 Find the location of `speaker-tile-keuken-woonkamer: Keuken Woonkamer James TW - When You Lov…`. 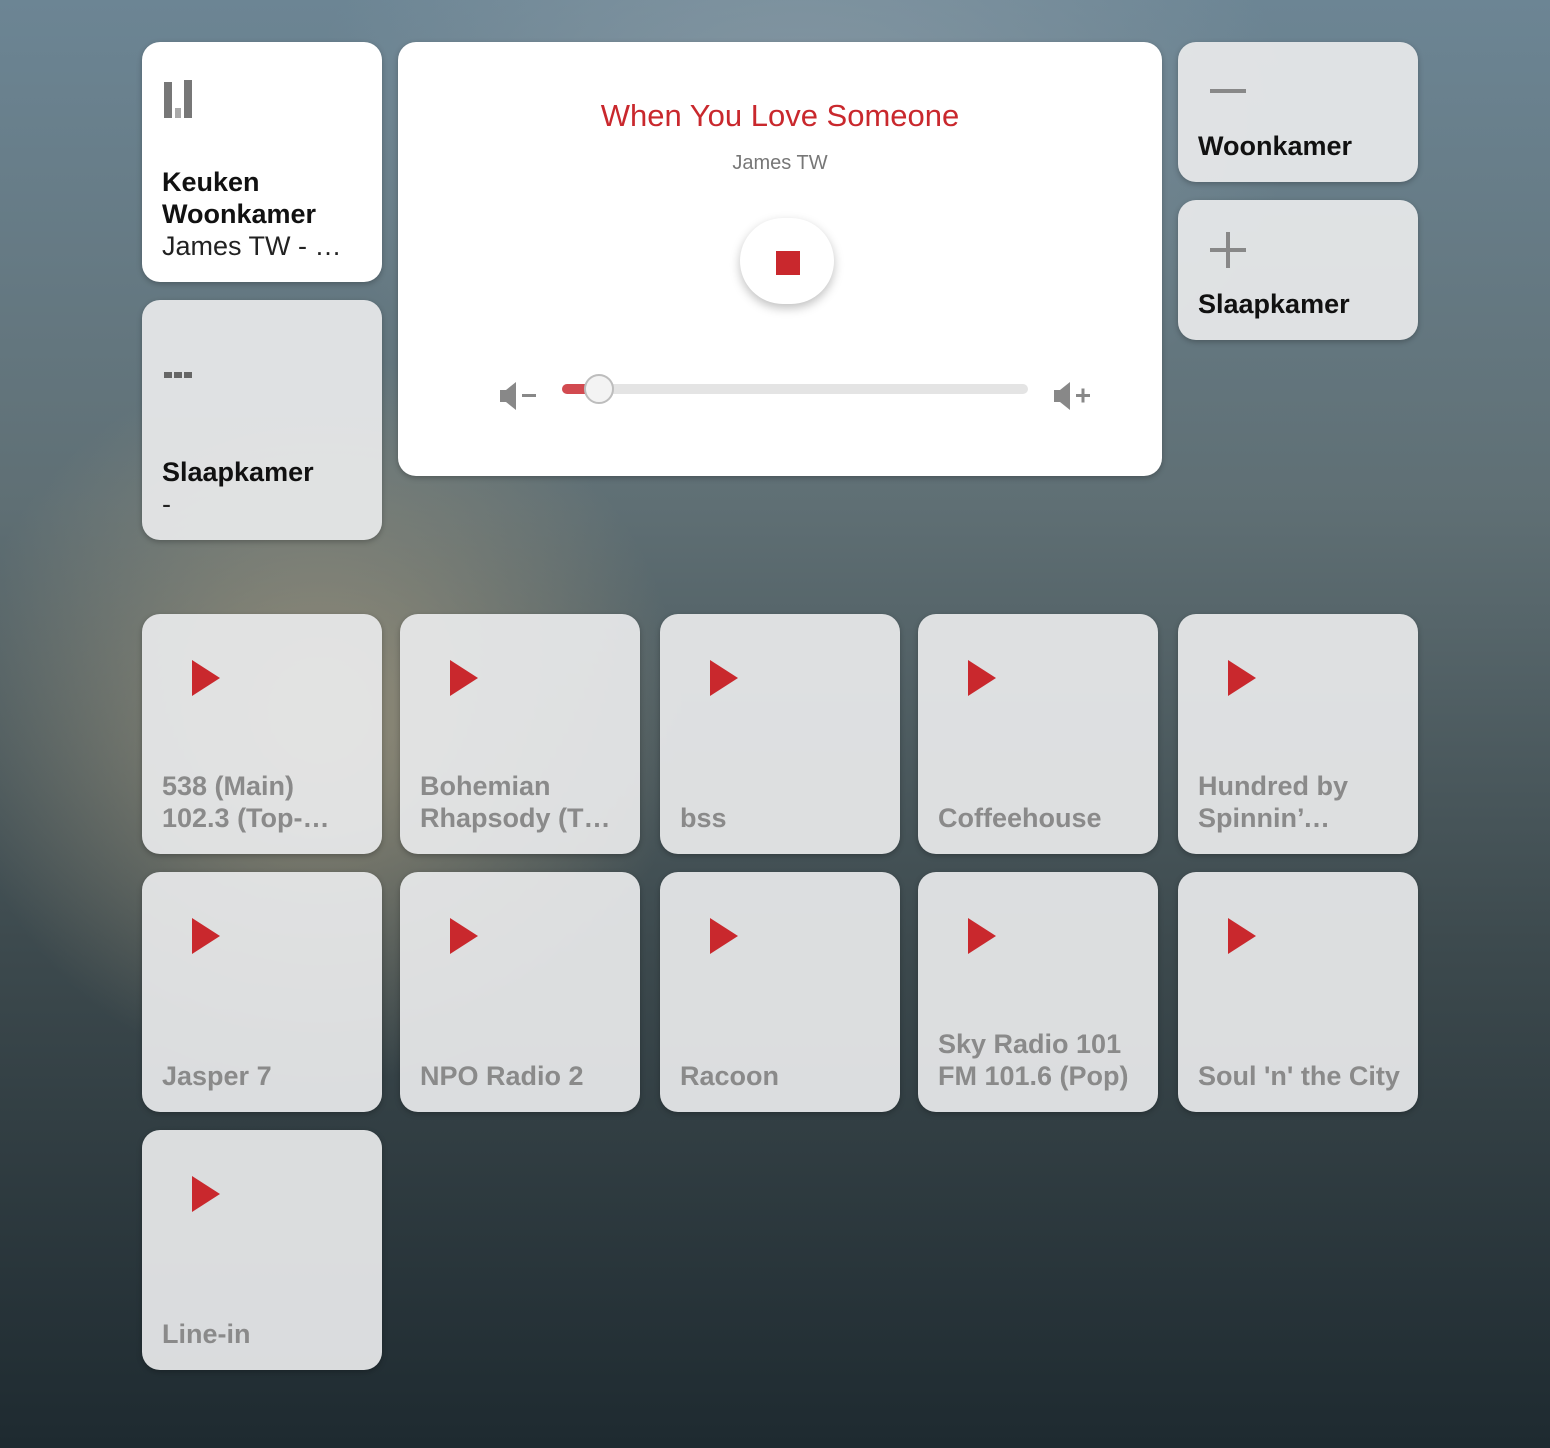

speaker-tile-keuken-woonkamer: Keuken Woonkamer James TW - When You Lov… is located at coordinates (262, 162).